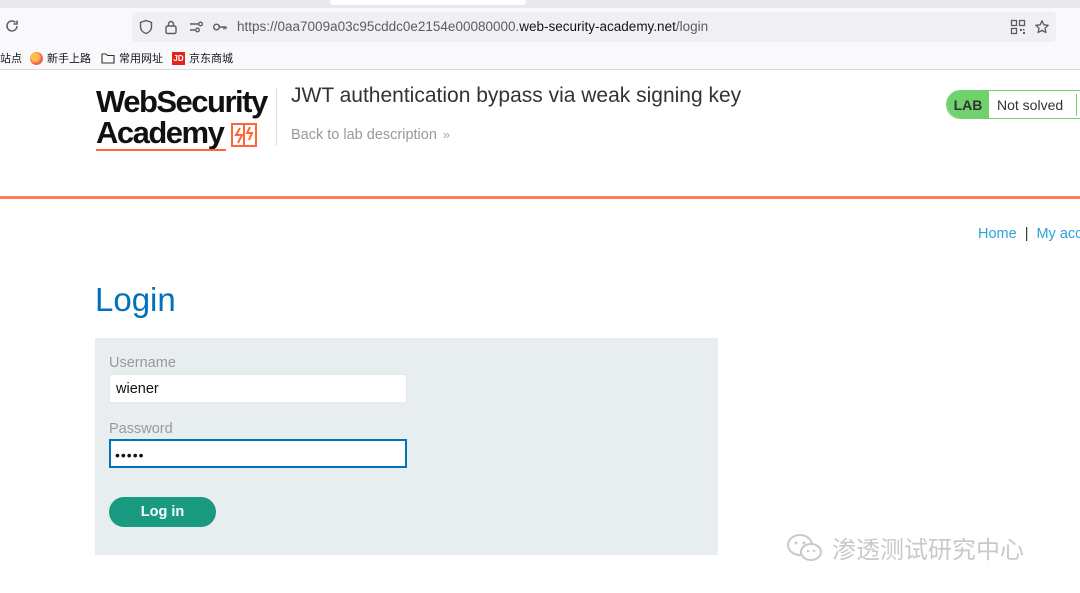 This screenshot has width=1080, height=593. I want to click on wechat-icon, so click(804, 547).